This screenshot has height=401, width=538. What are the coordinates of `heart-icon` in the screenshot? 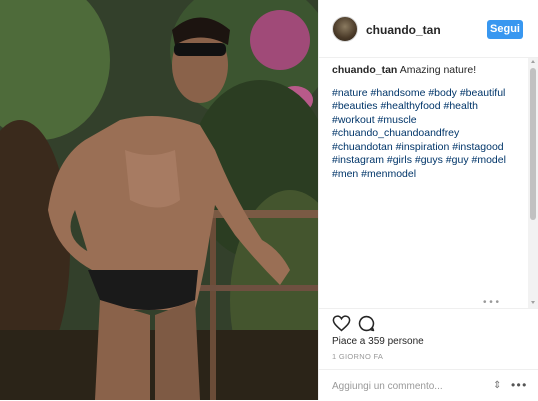 It's located at (341, 323).